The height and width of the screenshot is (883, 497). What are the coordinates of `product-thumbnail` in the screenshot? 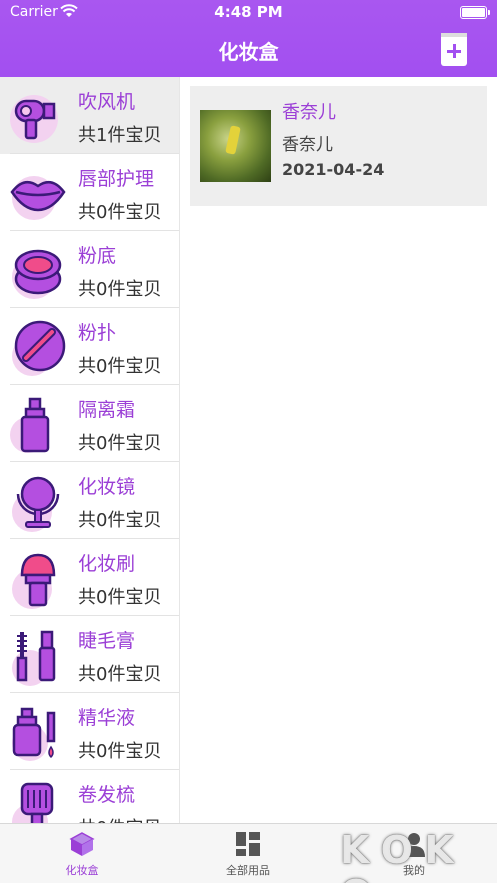 It's located at (235, 146).